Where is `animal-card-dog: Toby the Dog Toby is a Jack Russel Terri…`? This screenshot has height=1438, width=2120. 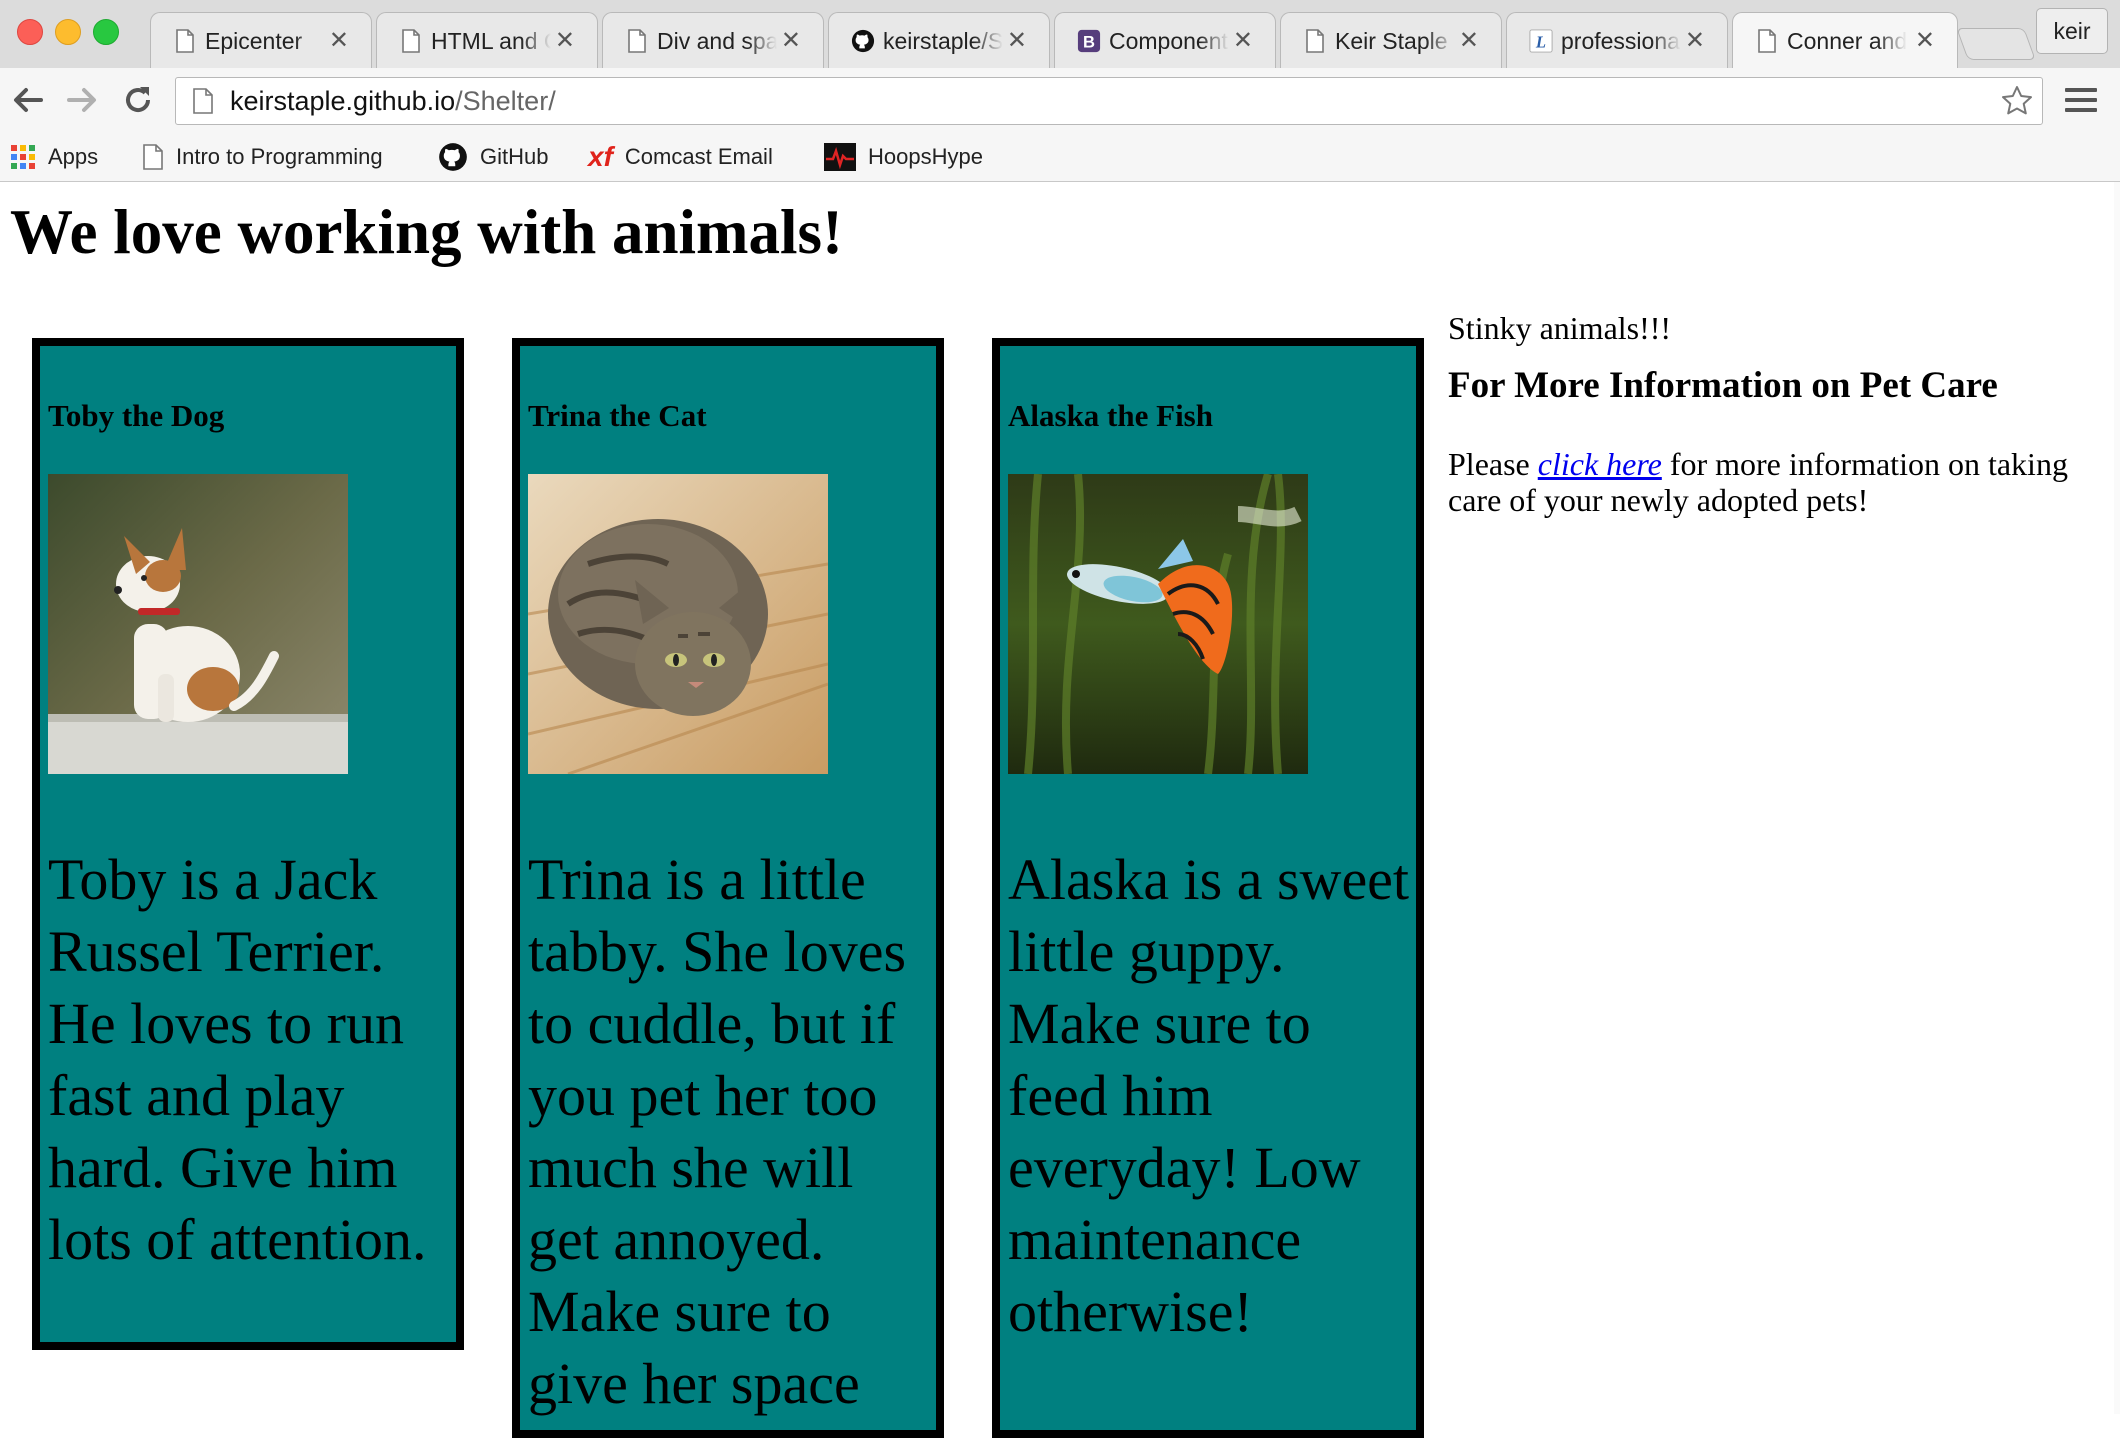
animal-card-dog: Toby the Dog Toby is a Jack Russel Terri… is located at coordinates (248, 844).